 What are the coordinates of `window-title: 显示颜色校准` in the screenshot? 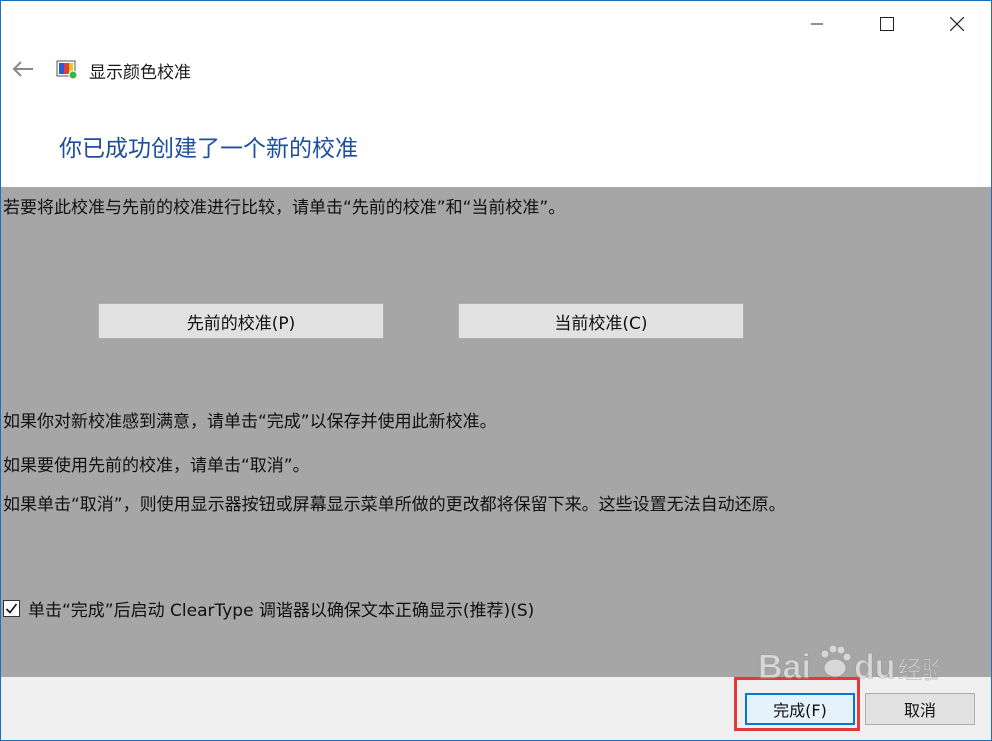 It's located at (140, 70).